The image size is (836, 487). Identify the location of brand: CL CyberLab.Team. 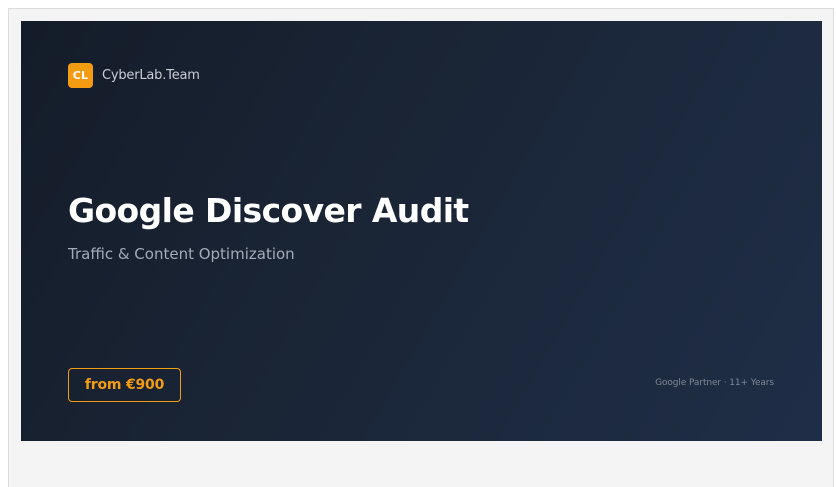
(134, 75).